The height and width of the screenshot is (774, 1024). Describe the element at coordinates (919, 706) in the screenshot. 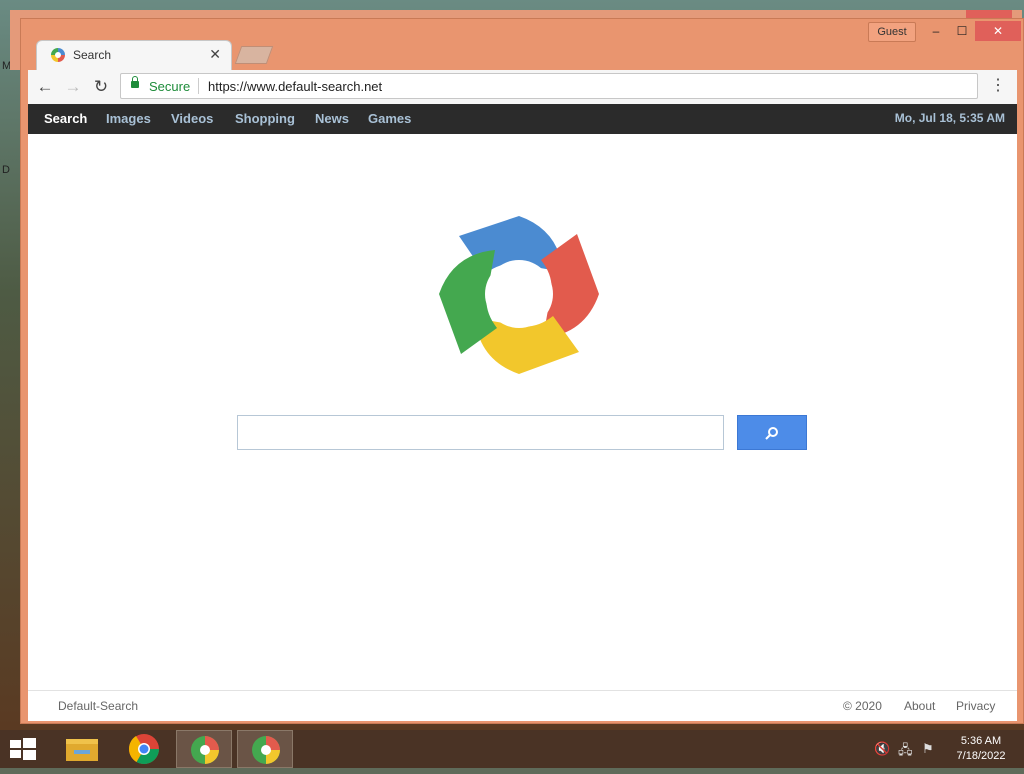

I see `footer-about-link: About` at that location.